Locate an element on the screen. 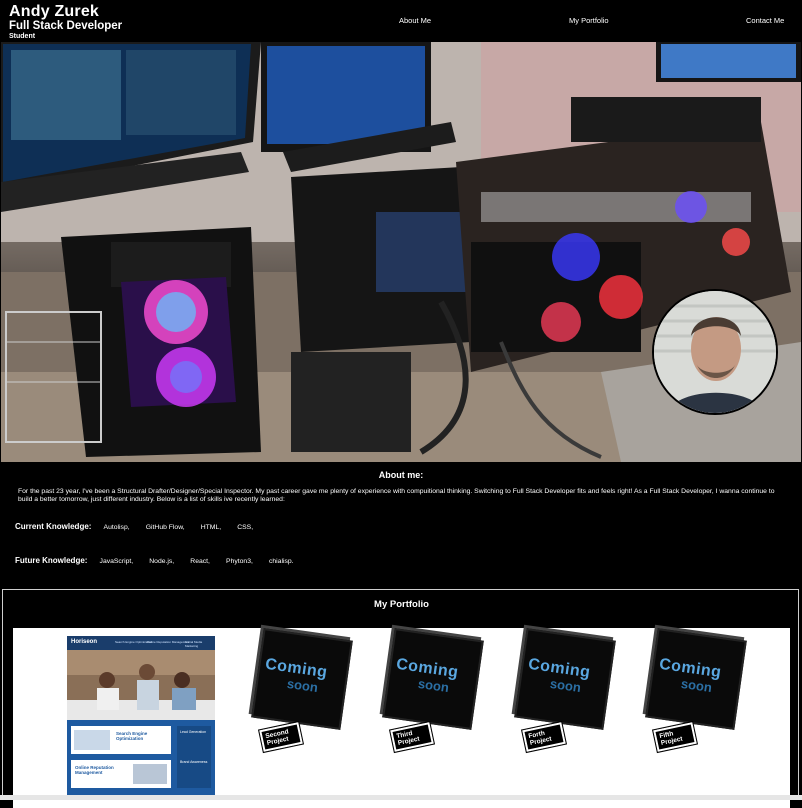 The image size is (802, 808). skill-item: JavaScript, is located at coordinates (116, 561).